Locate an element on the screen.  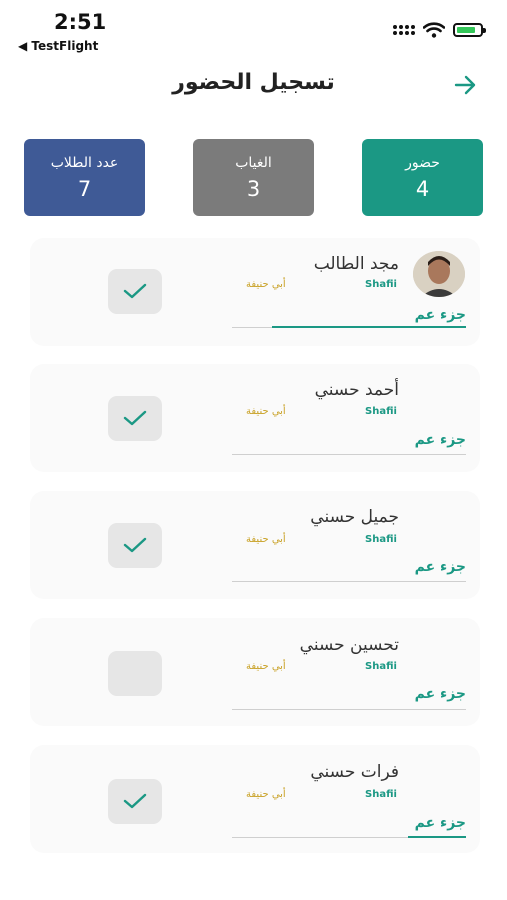
avatar is located at coordinates (439, 274).